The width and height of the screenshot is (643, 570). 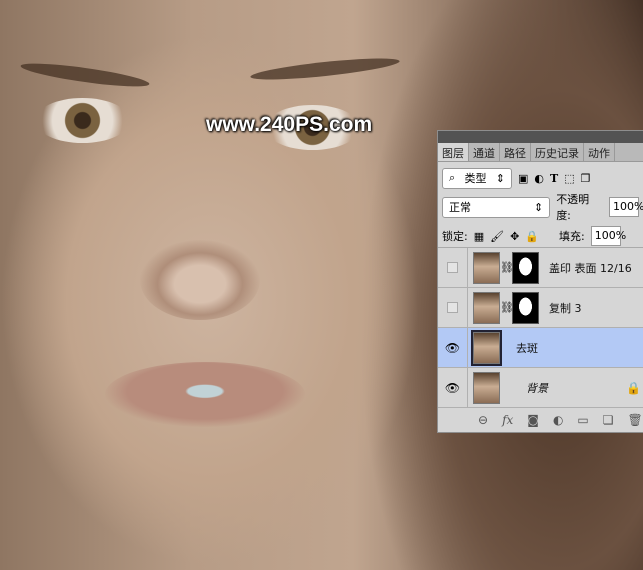 What do you see at coordinates (608, 236) in the screenshot?
I see `fill-input: 100%` at bounding box center [608, 236].